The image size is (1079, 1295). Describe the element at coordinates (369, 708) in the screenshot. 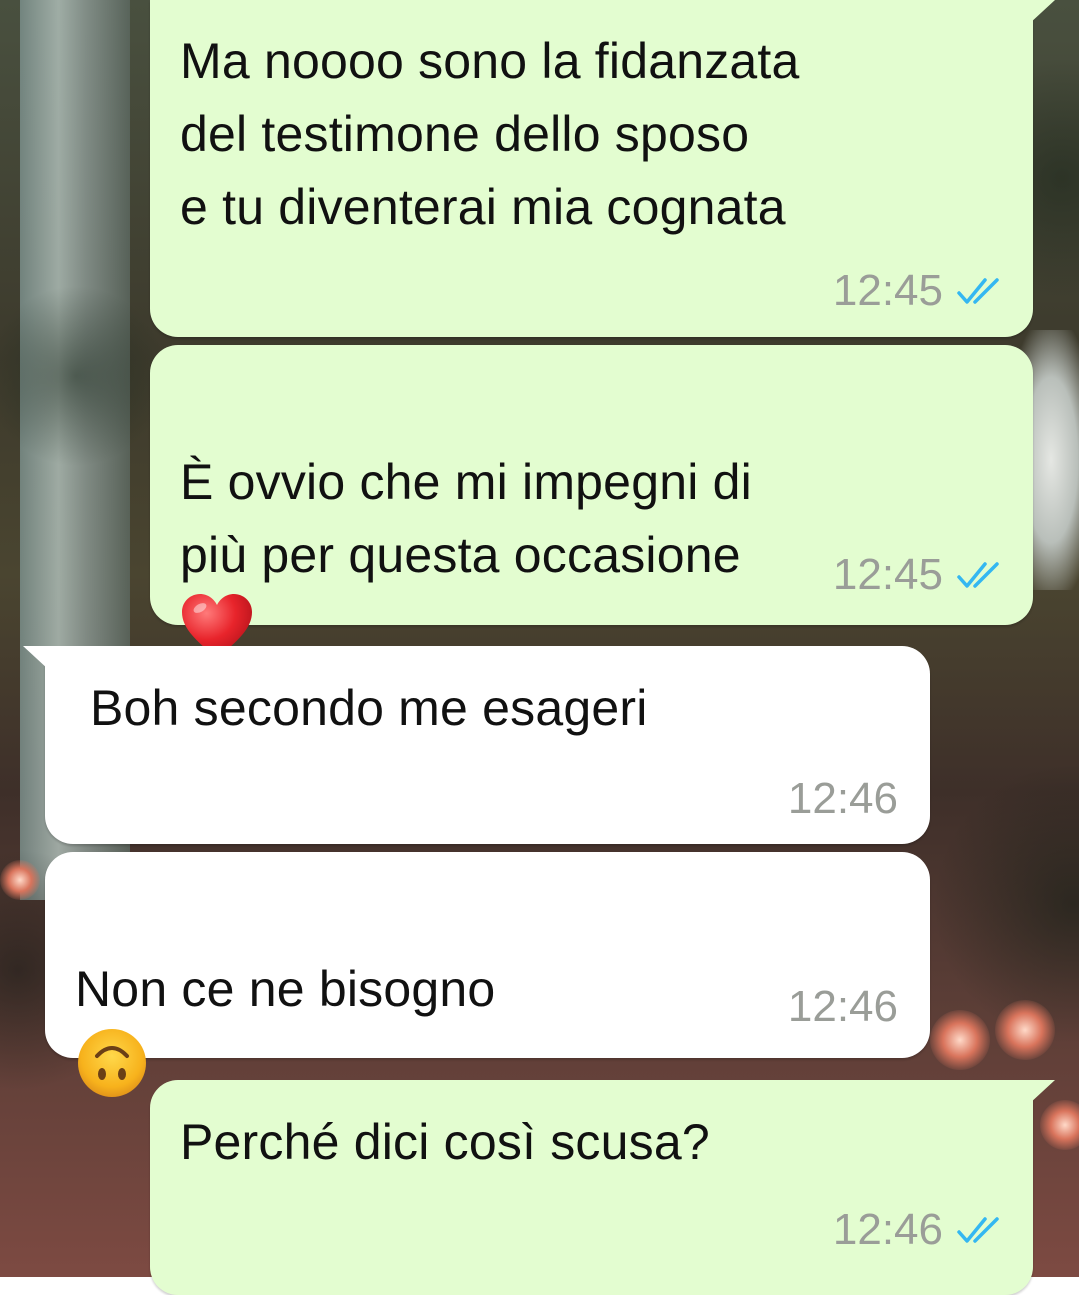

I see `message-text: Boh secondo me esageri` at that location.